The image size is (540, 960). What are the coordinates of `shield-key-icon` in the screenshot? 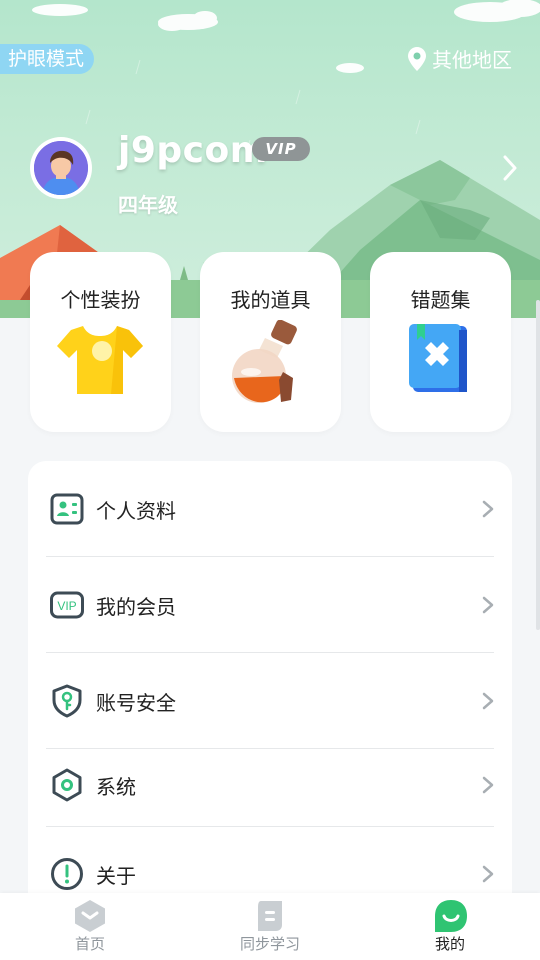 It's located at (67, 701).